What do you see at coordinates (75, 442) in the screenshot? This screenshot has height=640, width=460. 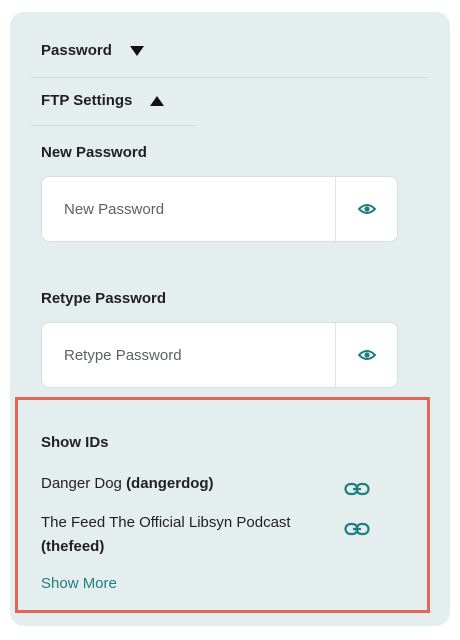 I see `show-ids-title: Show IDs` at bounding box center [75, 442].